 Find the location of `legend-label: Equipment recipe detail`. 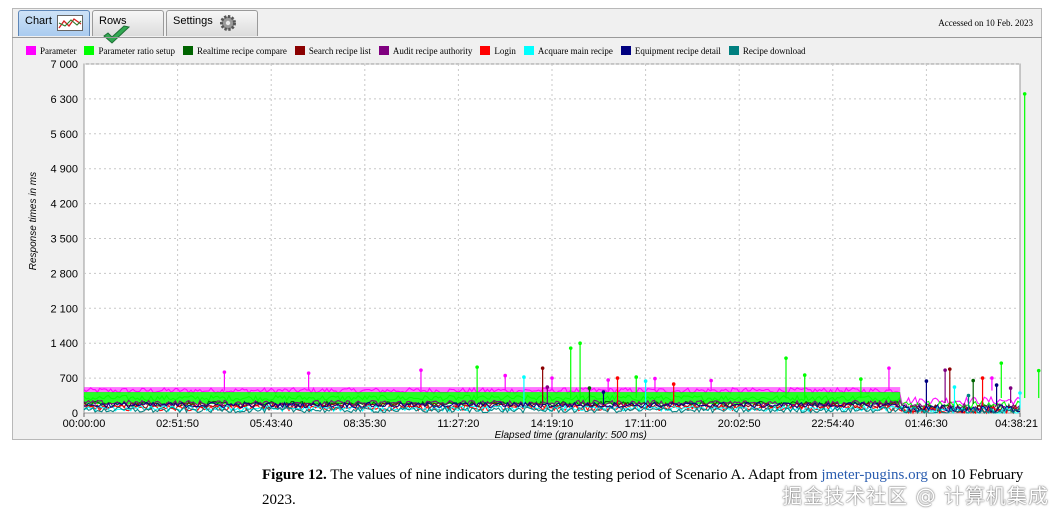

legend-label: Equipment recipe detail is located at coordinates (677, 51).